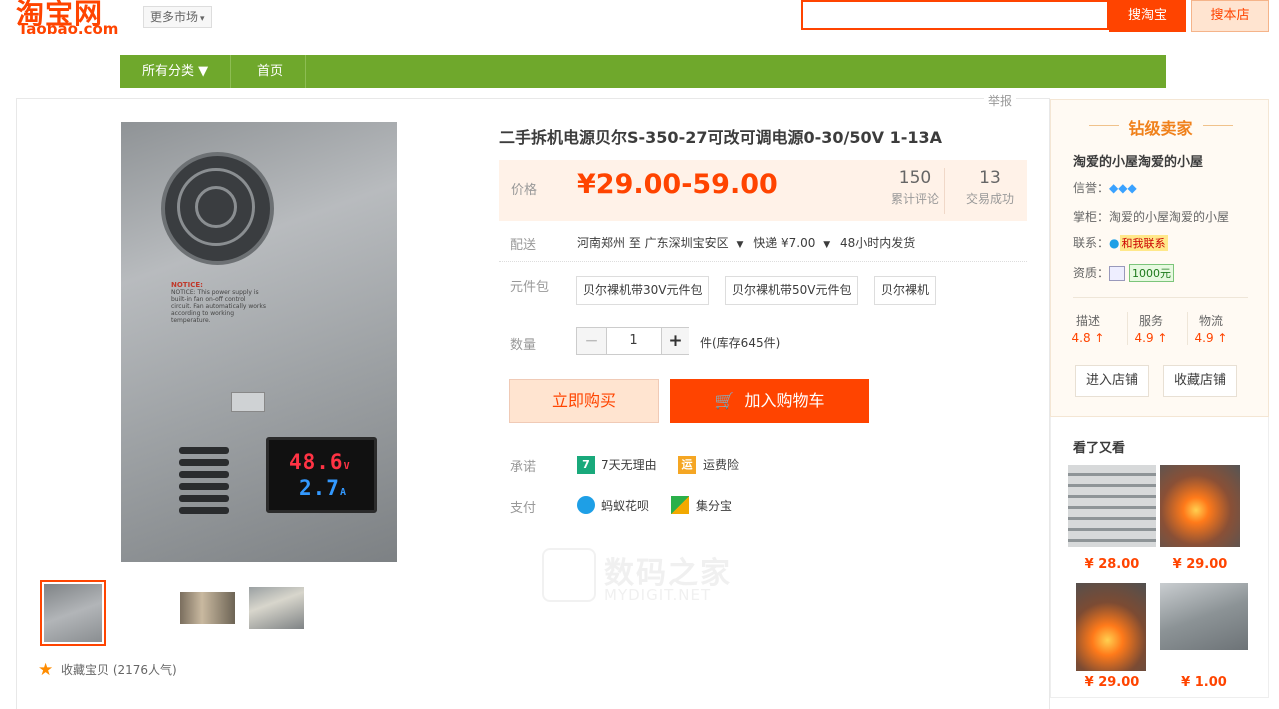  What do you see at coordinates (721, 464) in the screenshot?
I see `shipping-insurance: 运费险` at bounding box center [721, 464].